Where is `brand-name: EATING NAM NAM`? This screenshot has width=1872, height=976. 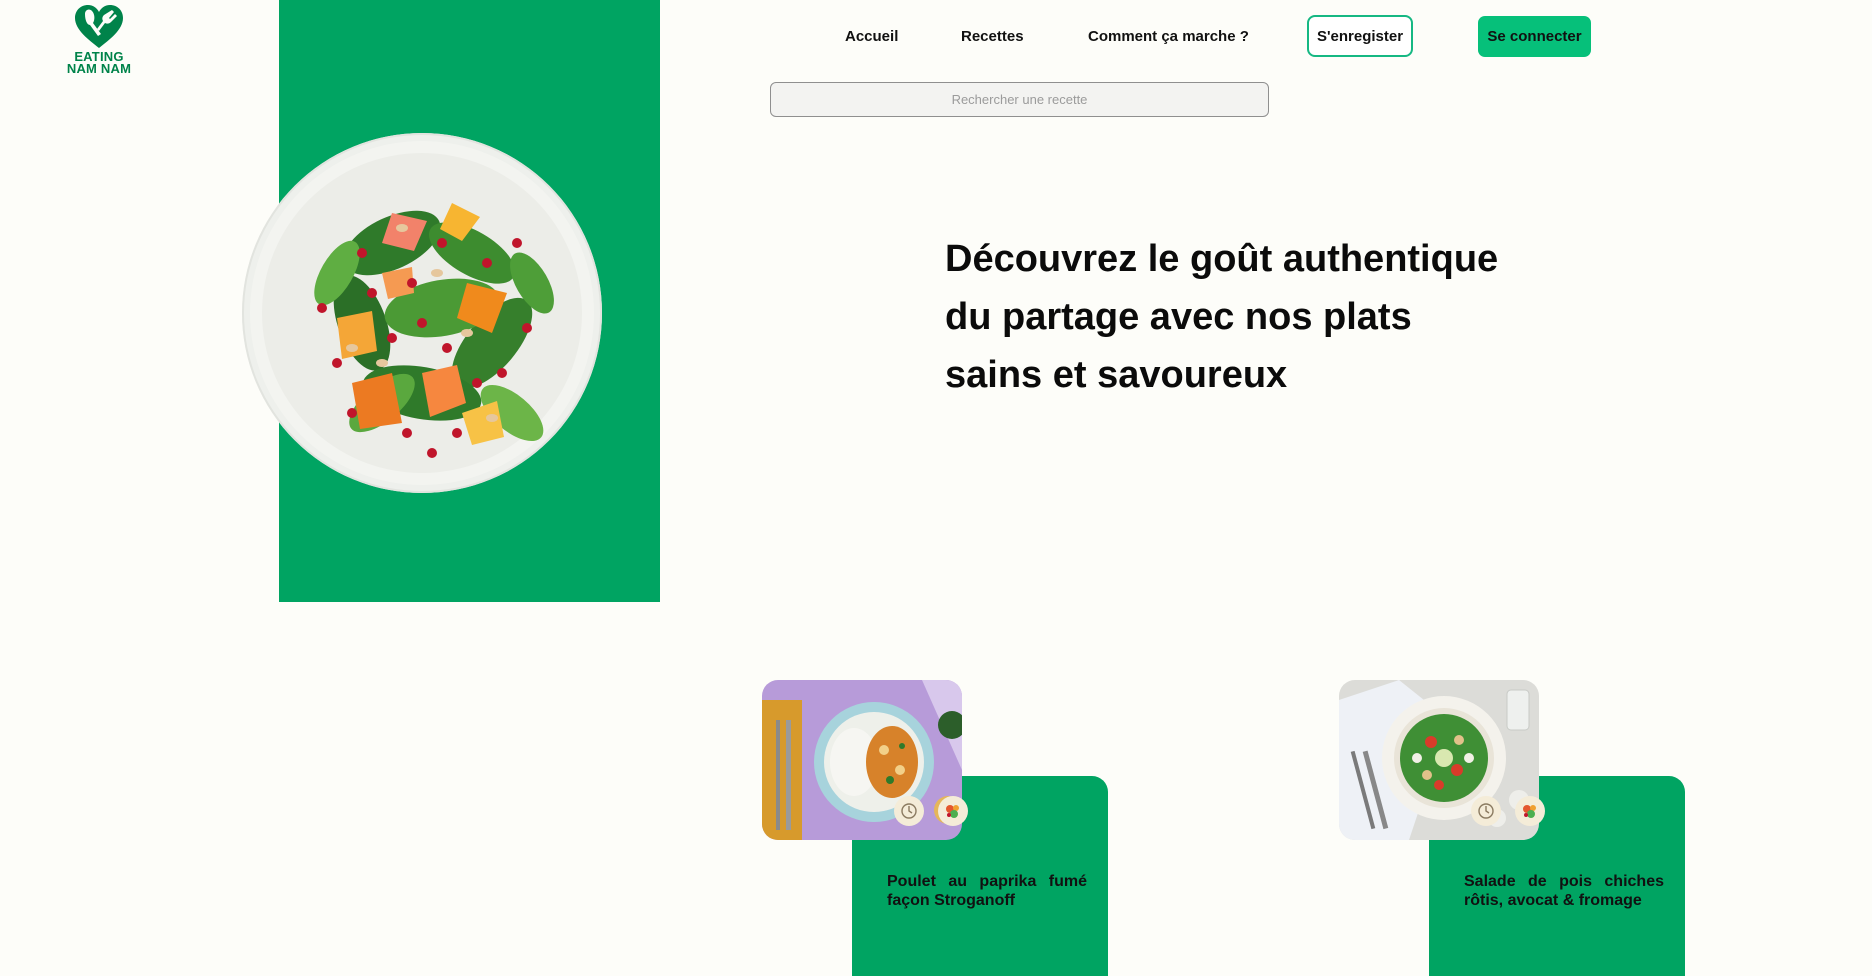
brand-name: EATING NAM NAM is located at coordinates (99, 63).